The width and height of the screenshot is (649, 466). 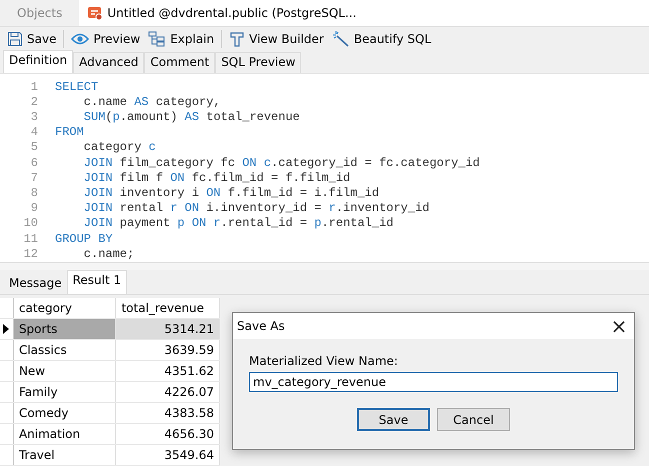 I want to click on toolbar-button: Beautify SQL, so click(x=382, y=39).